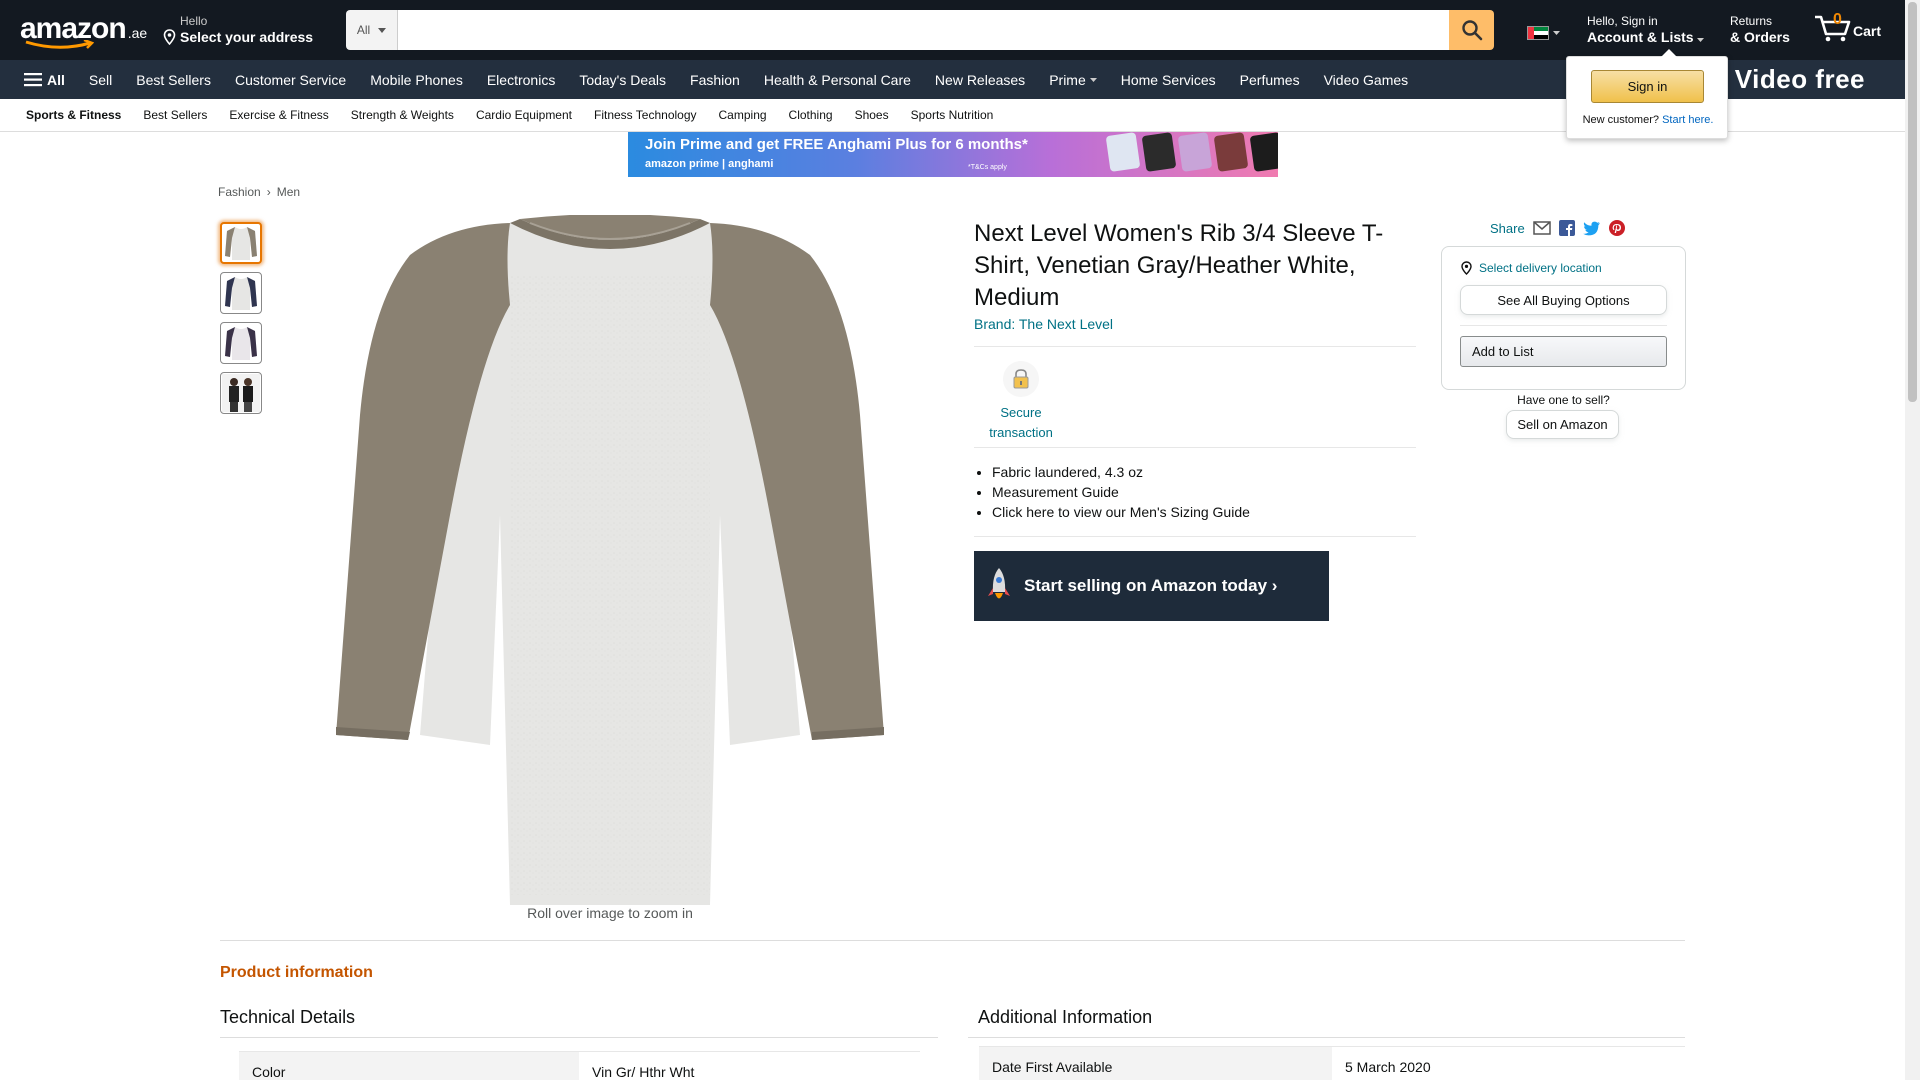 Image resolution: width=1920 pixels, height=1080 pixels. Describe the element at coordinates (372, 30) in the screenshot. I see `search-category-dropdown: All` at that location.